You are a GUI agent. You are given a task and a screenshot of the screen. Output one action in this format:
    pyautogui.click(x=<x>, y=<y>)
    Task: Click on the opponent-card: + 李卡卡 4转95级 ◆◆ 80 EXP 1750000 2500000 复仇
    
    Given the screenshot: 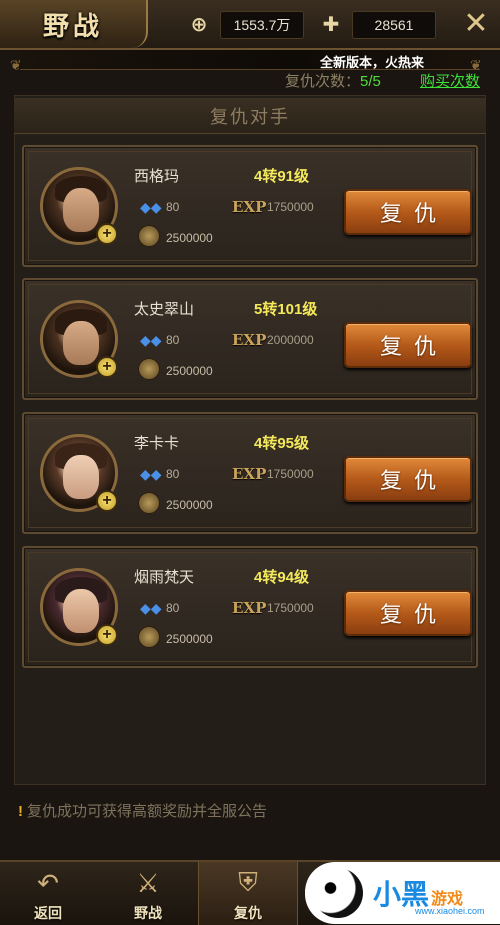 What is the action you would take?
    pyautogui.click(x=250, y=473)
    